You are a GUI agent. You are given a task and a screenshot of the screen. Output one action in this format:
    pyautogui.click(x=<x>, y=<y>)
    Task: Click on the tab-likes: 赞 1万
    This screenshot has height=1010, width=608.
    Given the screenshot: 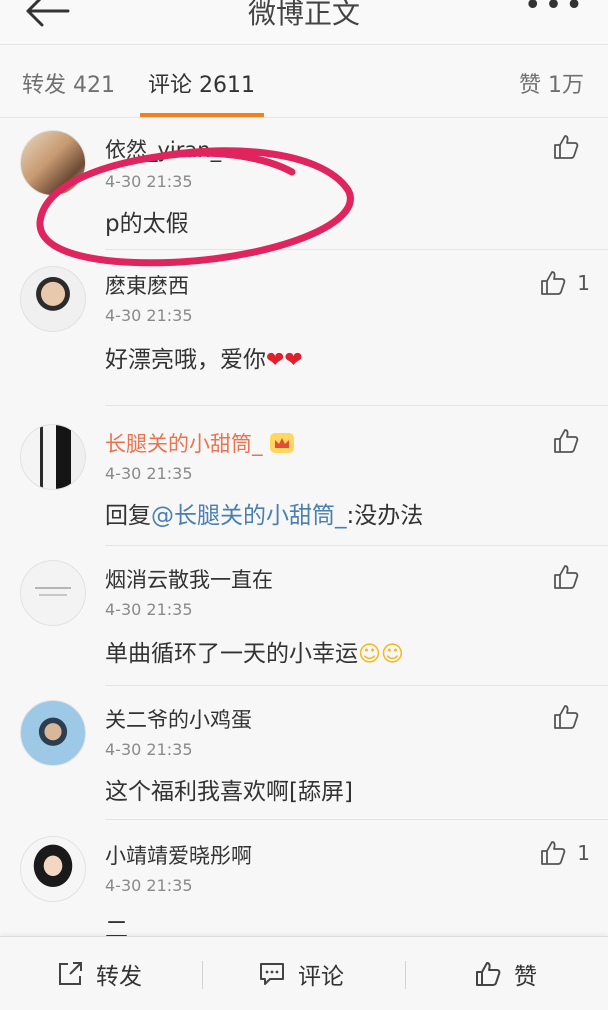 What is the action you would take?
    pyautogui.click(x=551, y=83)
    